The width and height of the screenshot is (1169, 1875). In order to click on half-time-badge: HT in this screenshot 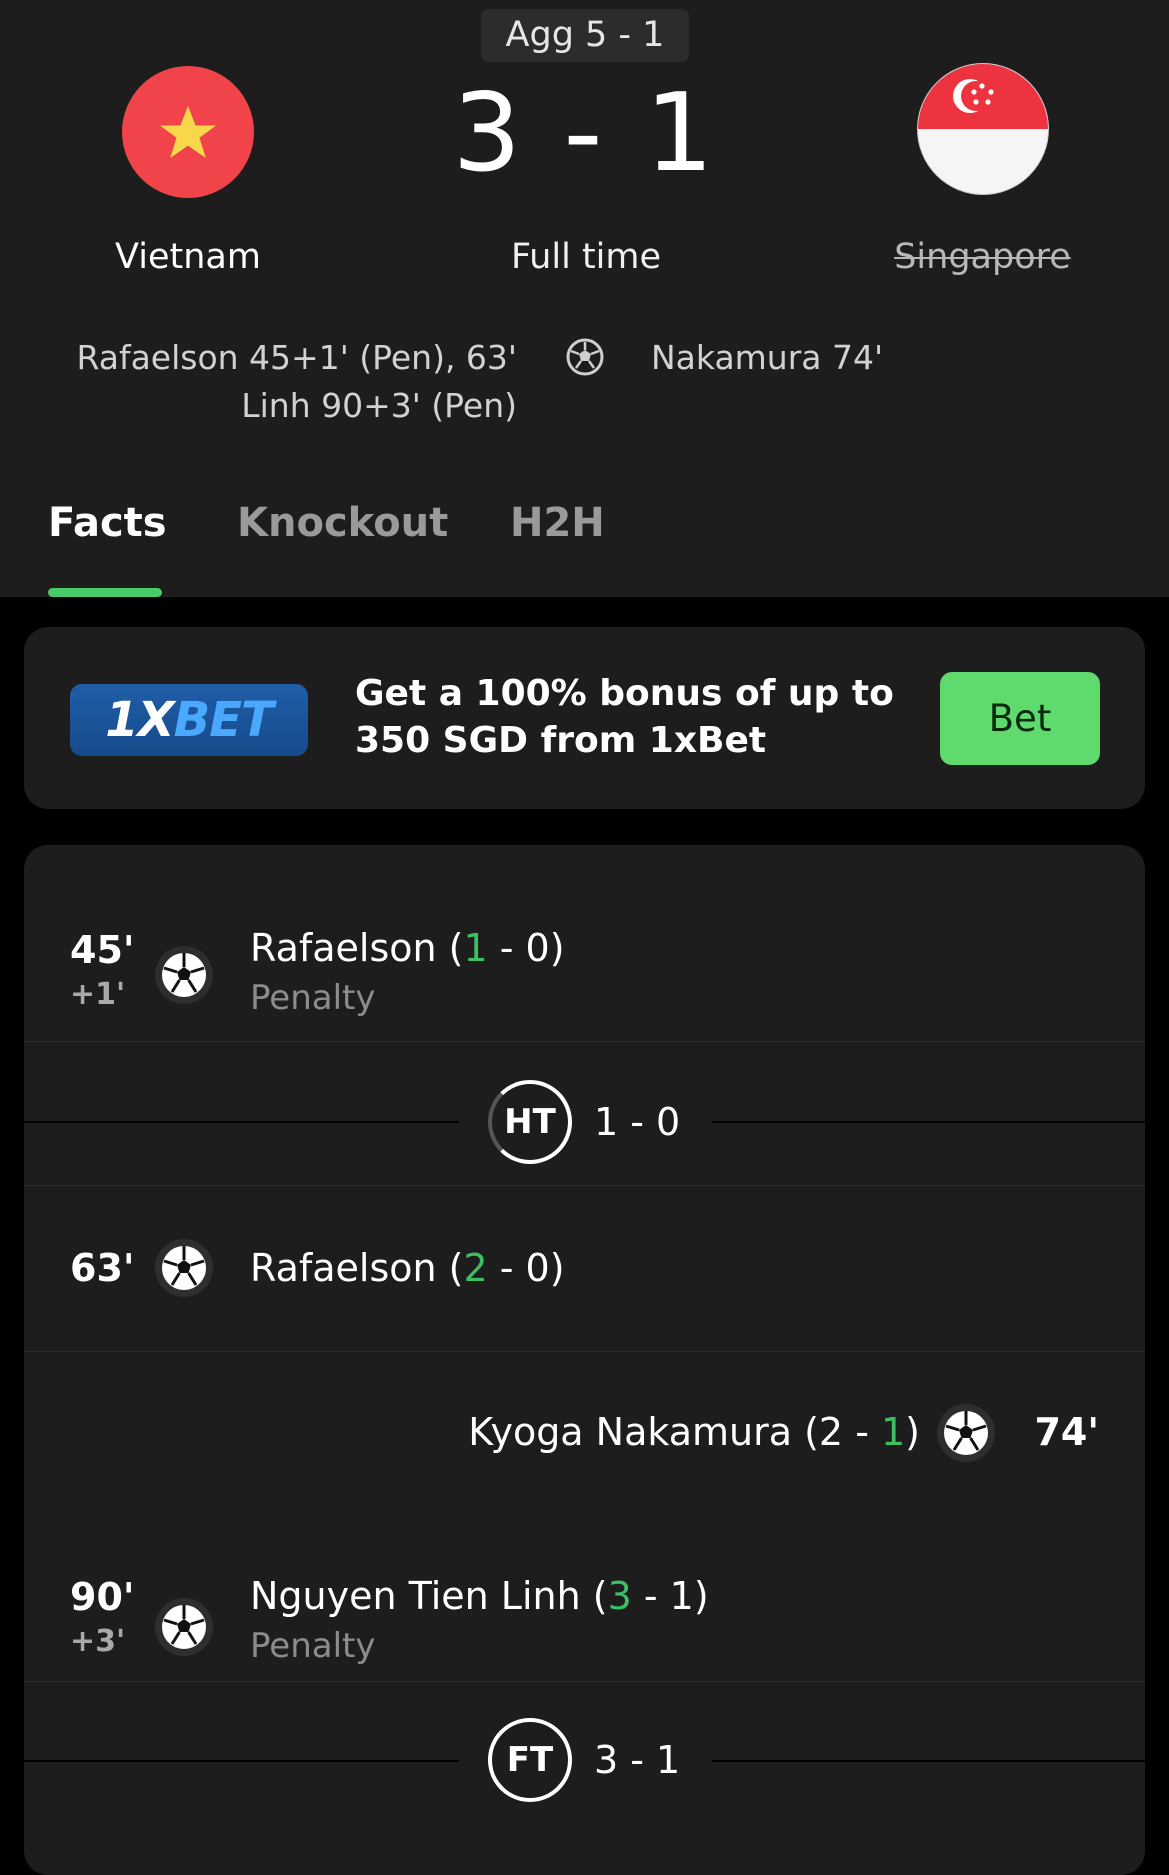, I will do `click(530, 1122)`.